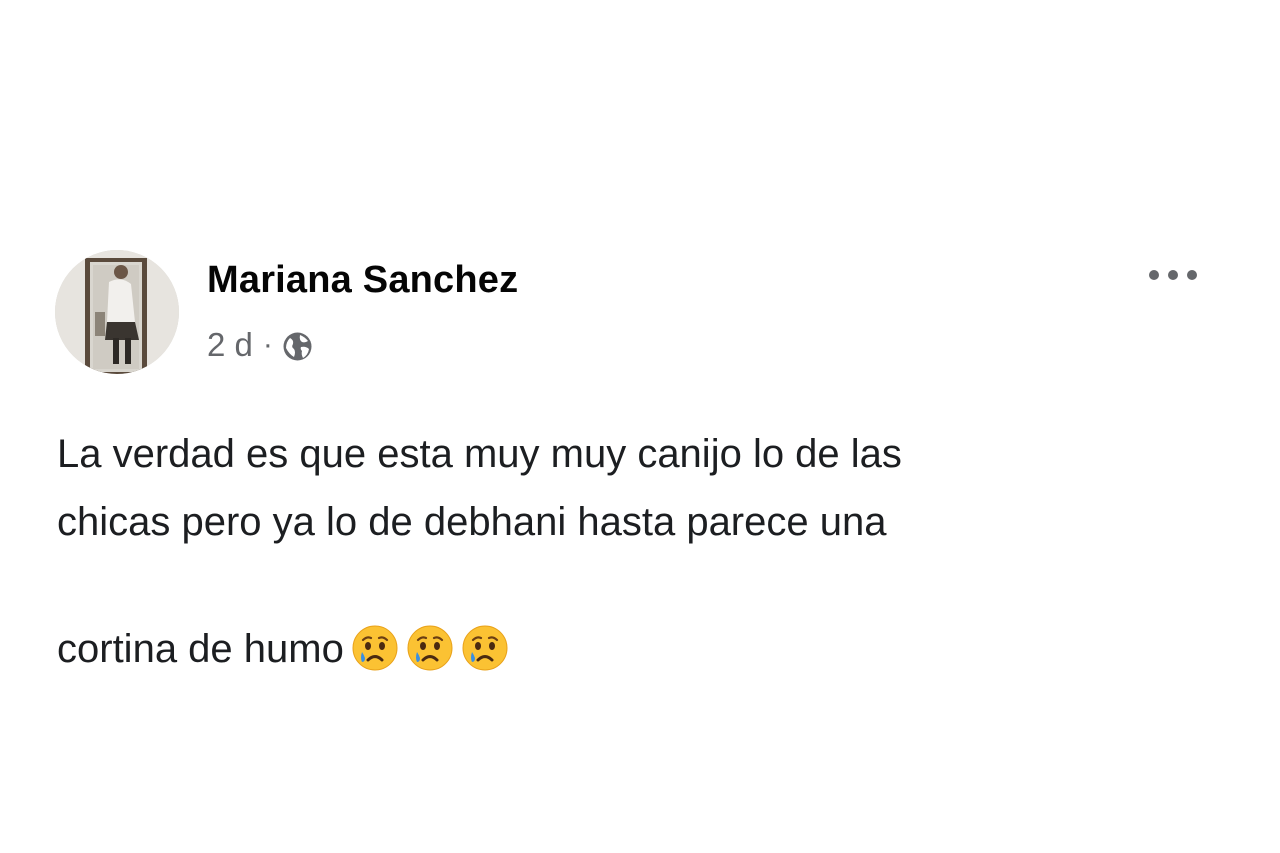 This screenshot has width=1280, height=853. What do you see at coordinates (1173, 275) in the screenshot?
I see `more-options-icon` at bounding box center [1173, 275].